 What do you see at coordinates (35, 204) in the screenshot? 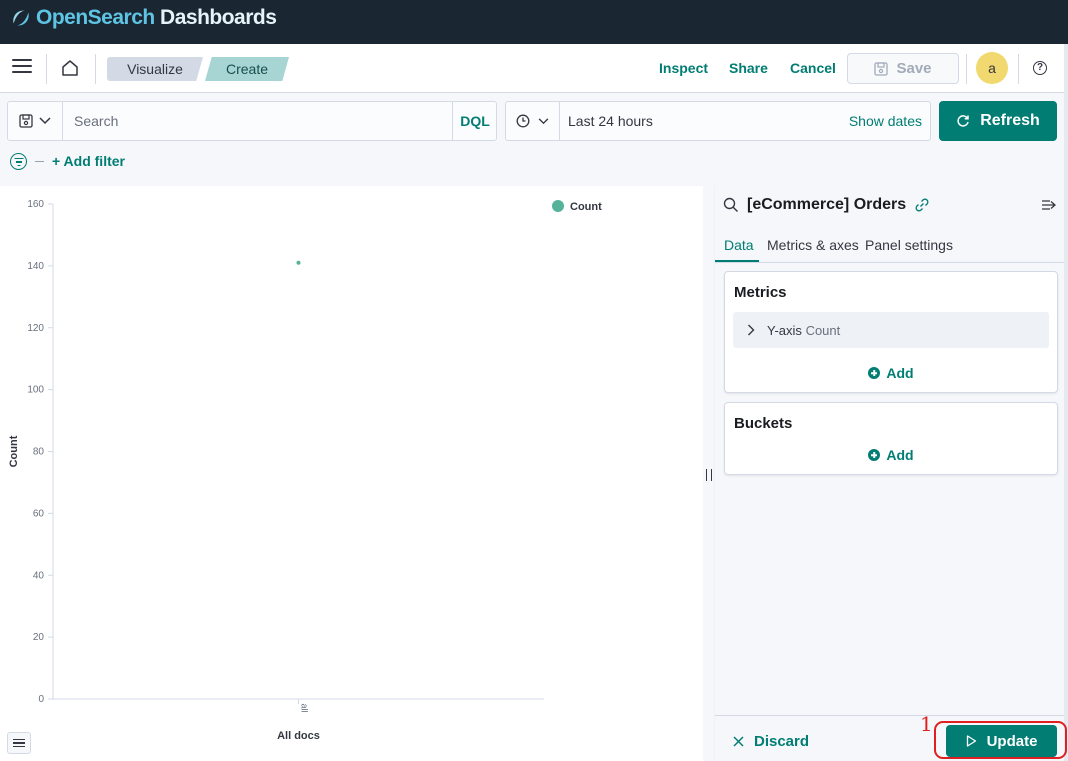
I see `y-tick-label: 160` at bounding box center [35, 204].